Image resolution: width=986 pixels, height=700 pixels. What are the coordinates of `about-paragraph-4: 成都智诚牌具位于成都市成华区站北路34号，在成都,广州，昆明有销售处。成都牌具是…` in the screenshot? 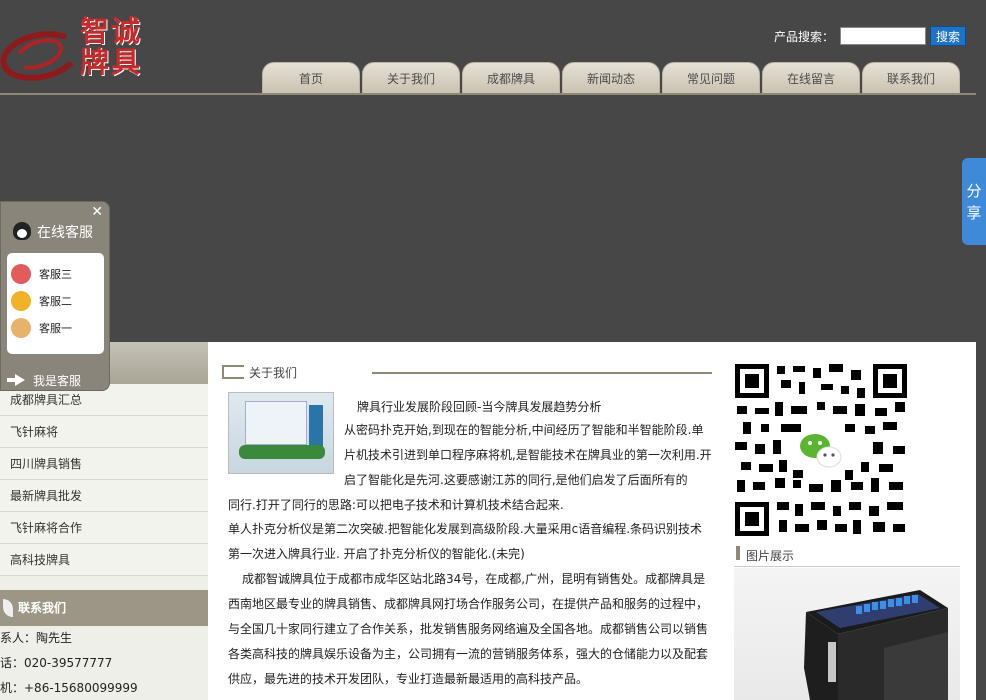 It's located at (468, 629).